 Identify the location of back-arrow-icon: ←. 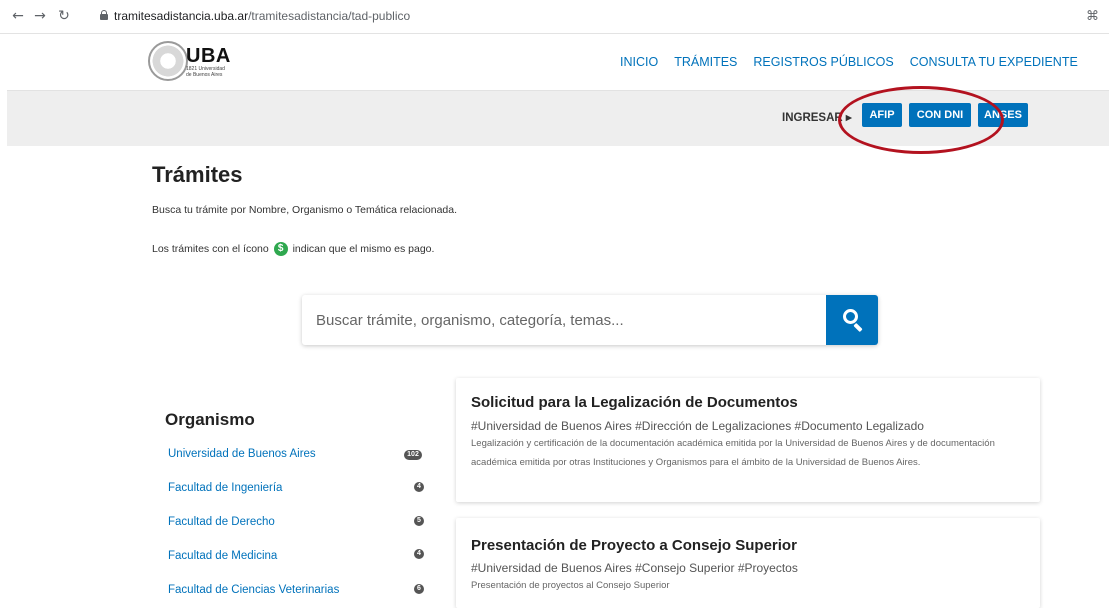
(18, 16).